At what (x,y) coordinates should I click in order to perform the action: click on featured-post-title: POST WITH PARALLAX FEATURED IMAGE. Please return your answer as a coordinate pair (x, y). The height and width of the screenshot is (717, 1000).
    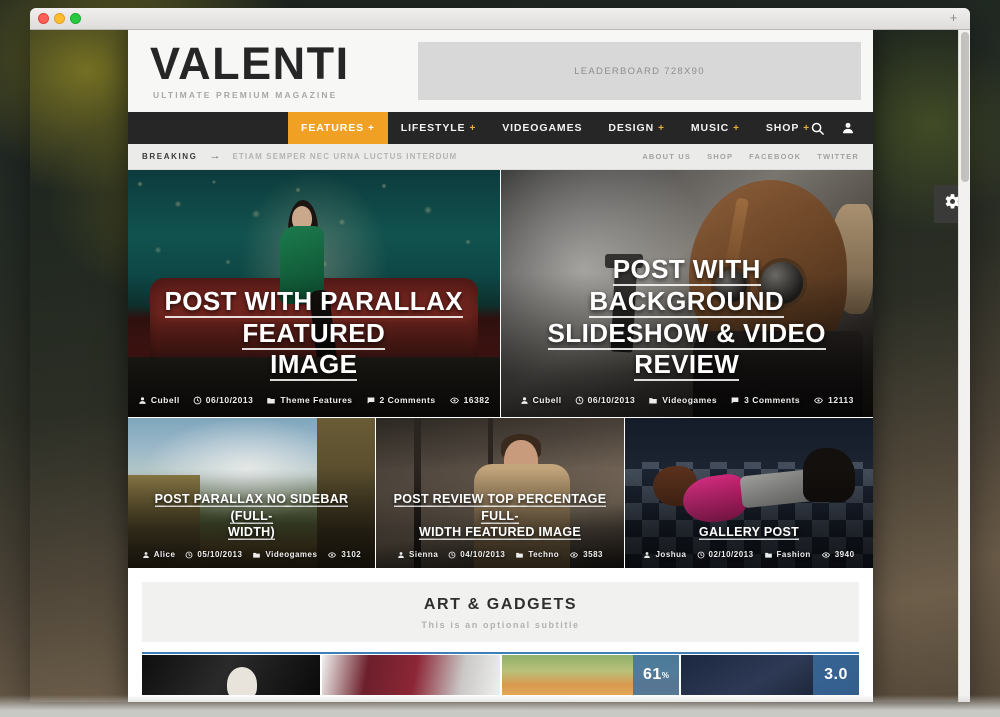
    Looking at the image, I should click on (314, 333).